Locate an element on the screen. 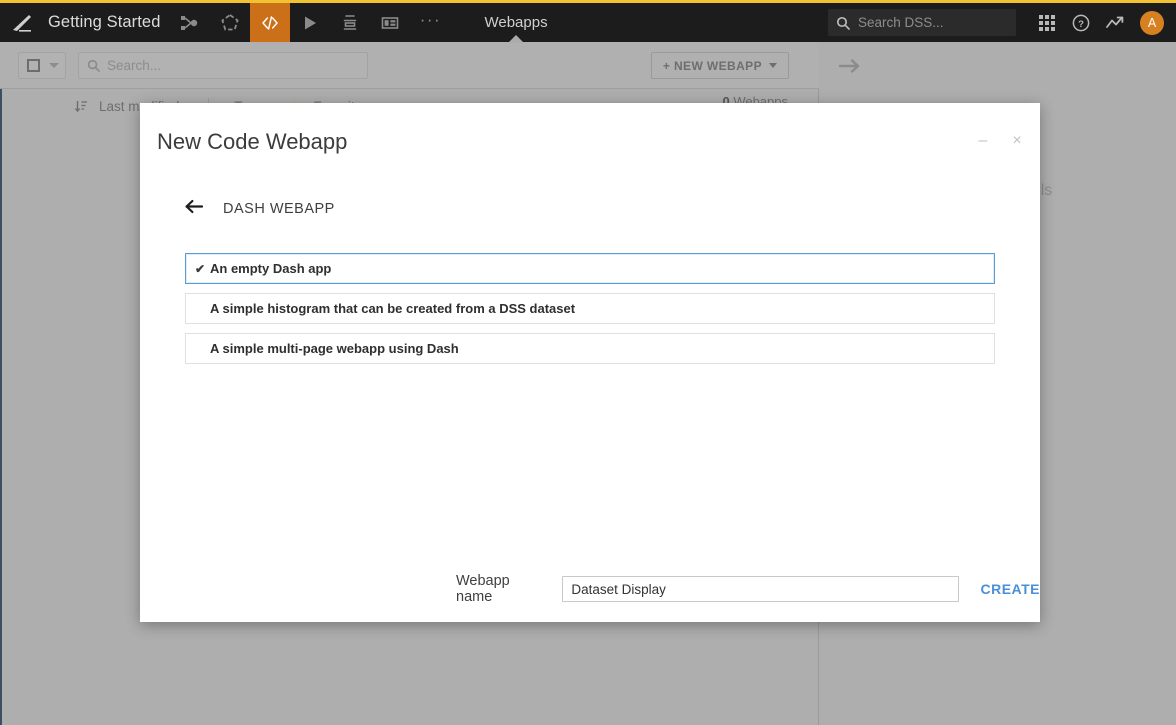  arrow-right-icon is located at coordinates (850, 68).